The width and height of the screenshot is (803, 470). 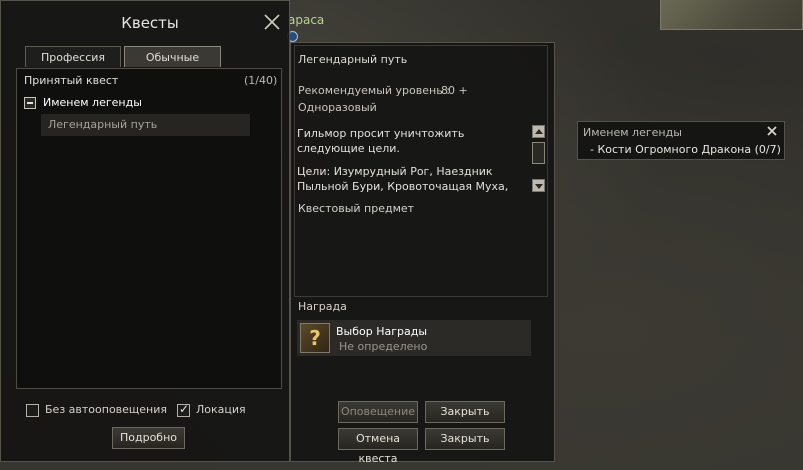 I want to click on question-mark-icon: ?, so click(x=315, y=338).